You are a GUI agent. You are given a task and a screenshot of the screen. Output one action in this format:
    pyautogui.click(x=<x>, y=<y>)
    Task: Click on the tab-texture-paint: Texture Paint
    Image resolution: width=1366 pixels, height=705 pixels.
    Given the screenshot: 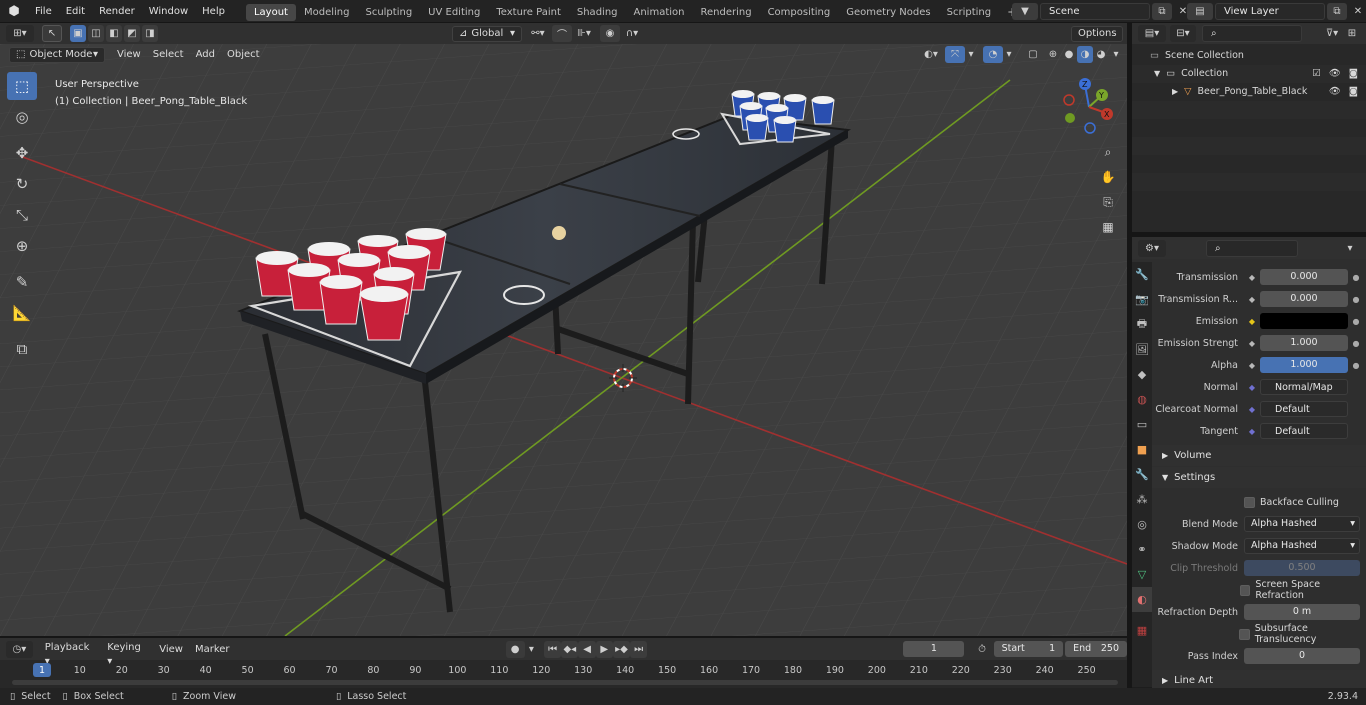 What is the action you would take?
    pyautogui.click(x=528, y=12)
    